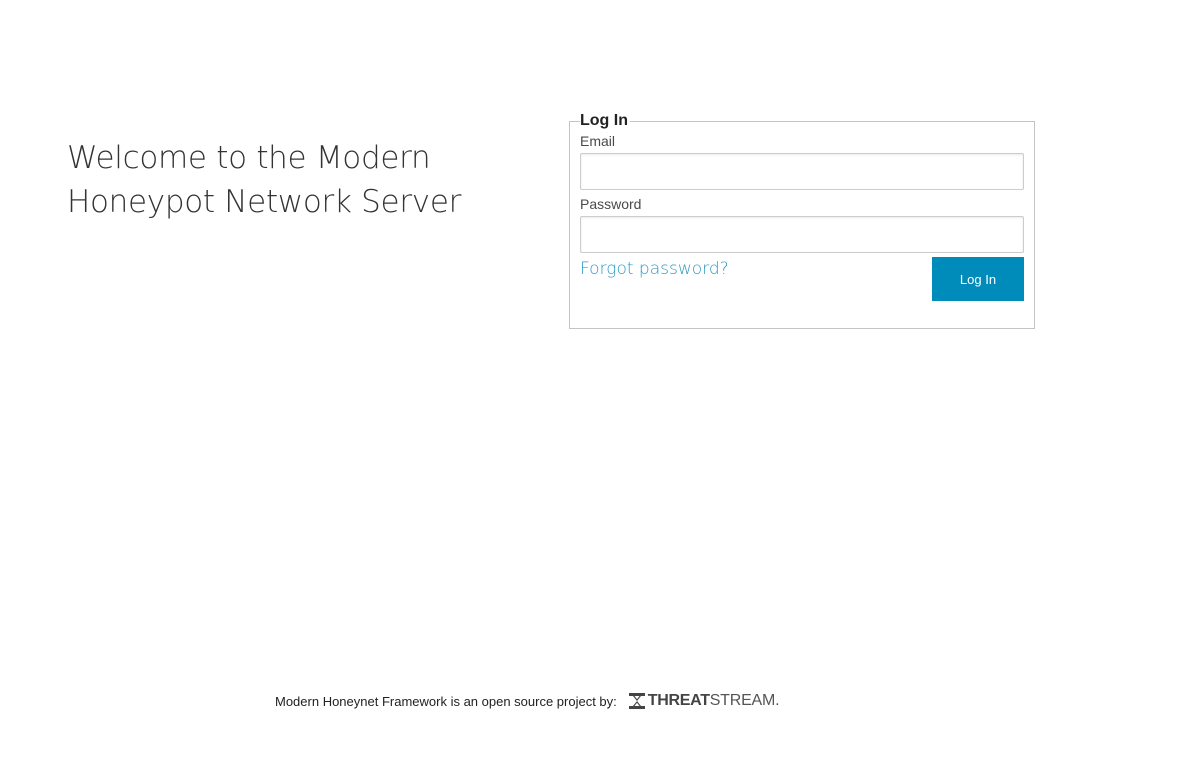 The height and width of the screenshot is (757, 1191). I want to click on brand-threat-text: THREAT, so click(678, 700).